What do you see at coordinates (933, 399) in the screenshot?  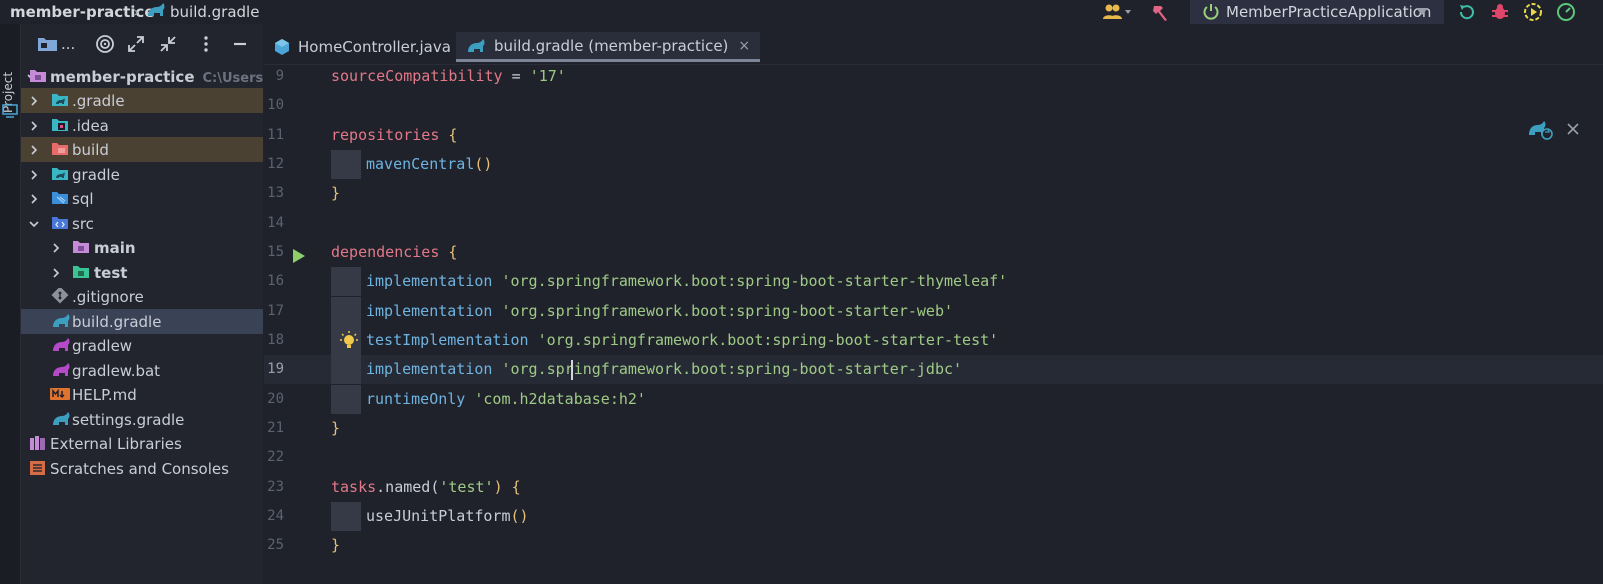 I see `code-line: 20 runtimeOnly 'com.h2database:h2'` at bounding box center [933, 399].